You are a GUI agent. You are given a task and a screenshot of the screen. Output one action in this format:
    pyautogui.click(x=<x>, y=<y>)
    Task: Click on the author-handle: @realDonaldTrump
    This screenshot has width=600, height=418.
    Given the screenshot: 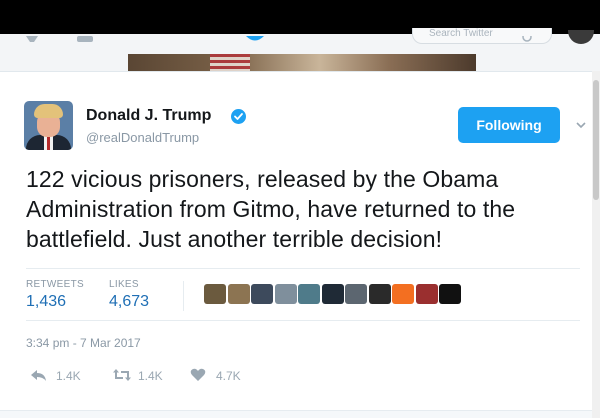 What is the action you would take?
    pyautogui.click(x=142, y=137)
    